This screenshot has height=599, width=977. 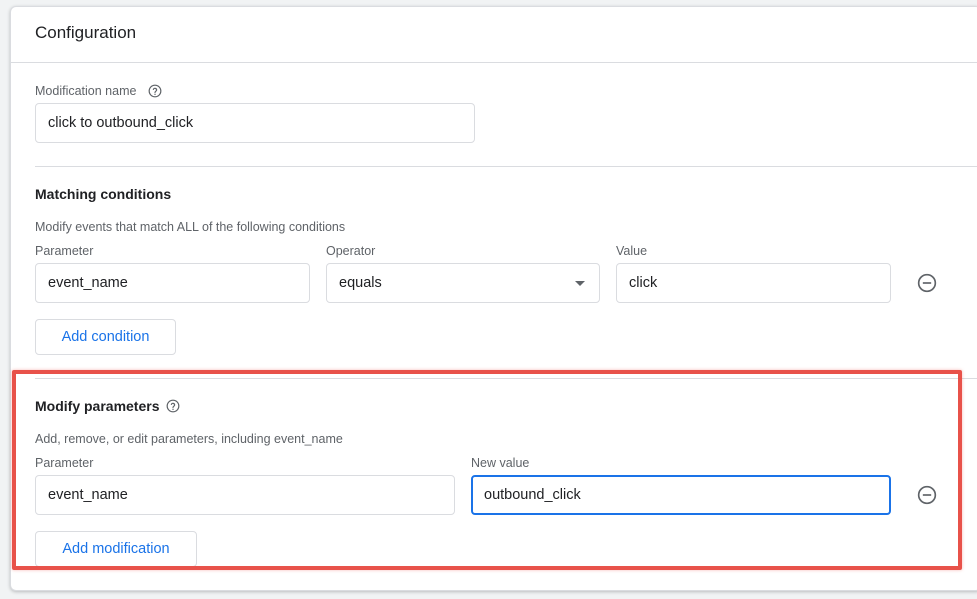 What do you see at coordinates (255, 123) in the screenshot?
I see `modification-name-input: click to outbound_click` at bounding box center [255, 123].